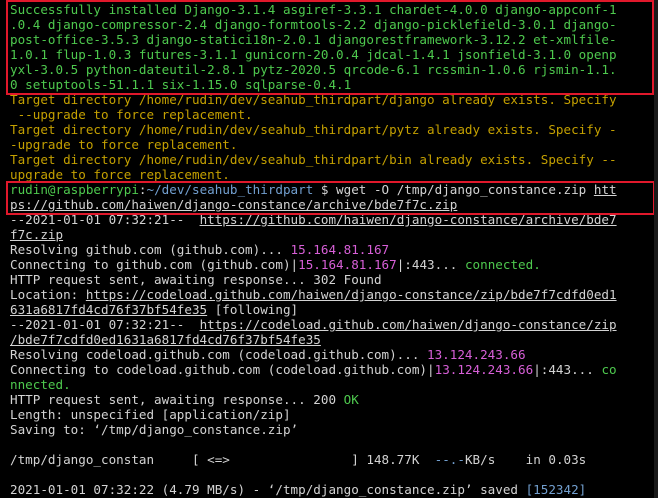 This screenshot has width=658, height=498. I want to click on terminal-text: co, so click(609, 369).